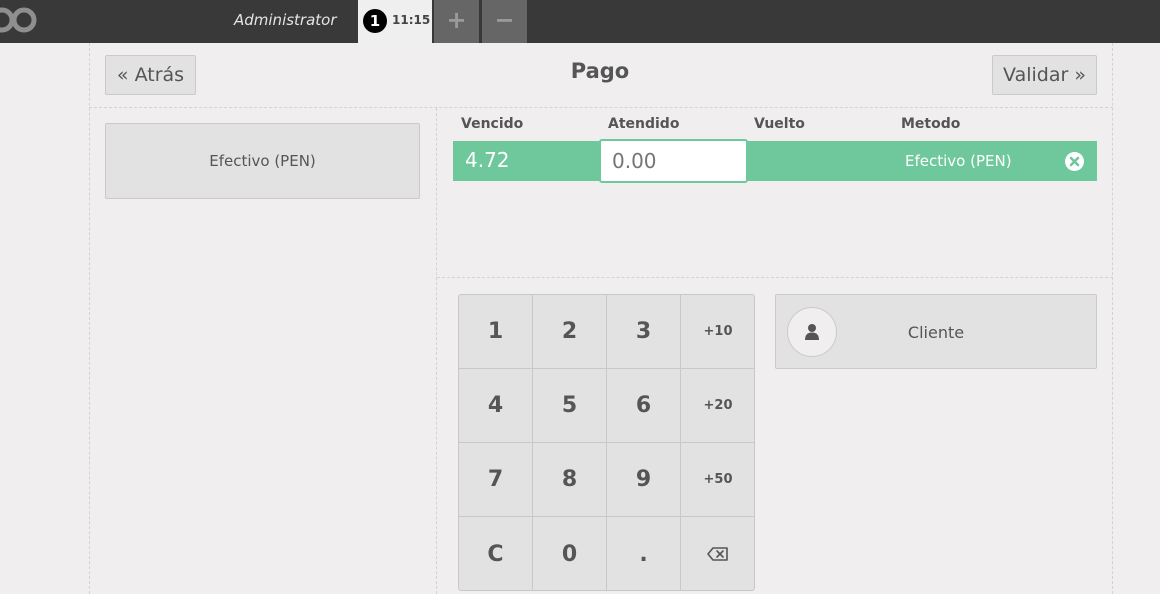 This screenshot has width=1160, height=594. I want to click on numpad-key-clear: C, so click(496, 553).